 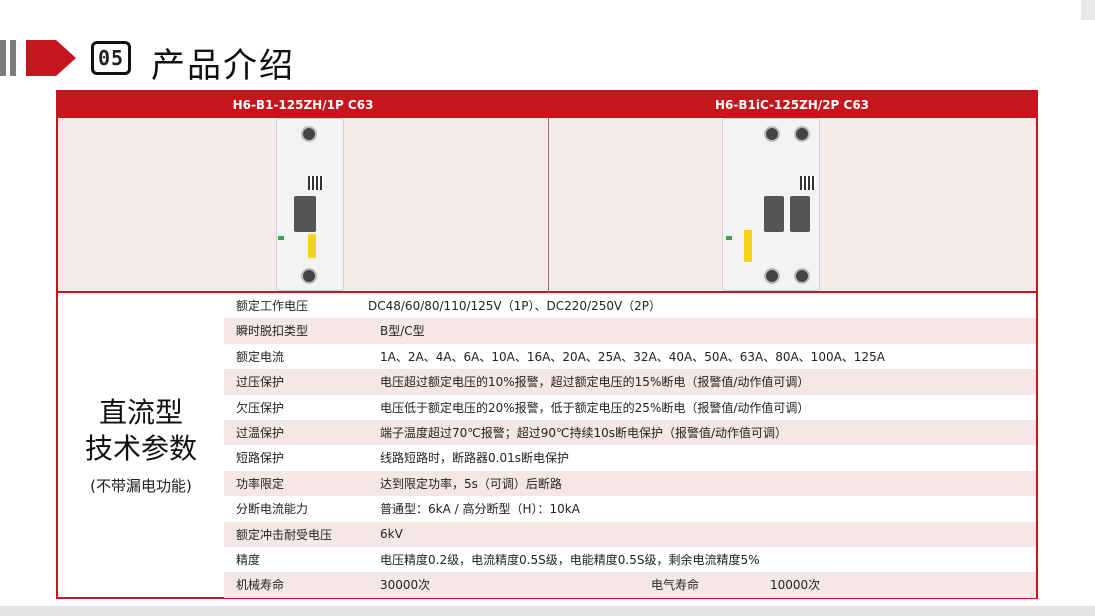 I want to click on table-row: 额定冲击耐受电压 6kV, so click(x=630, y=534).